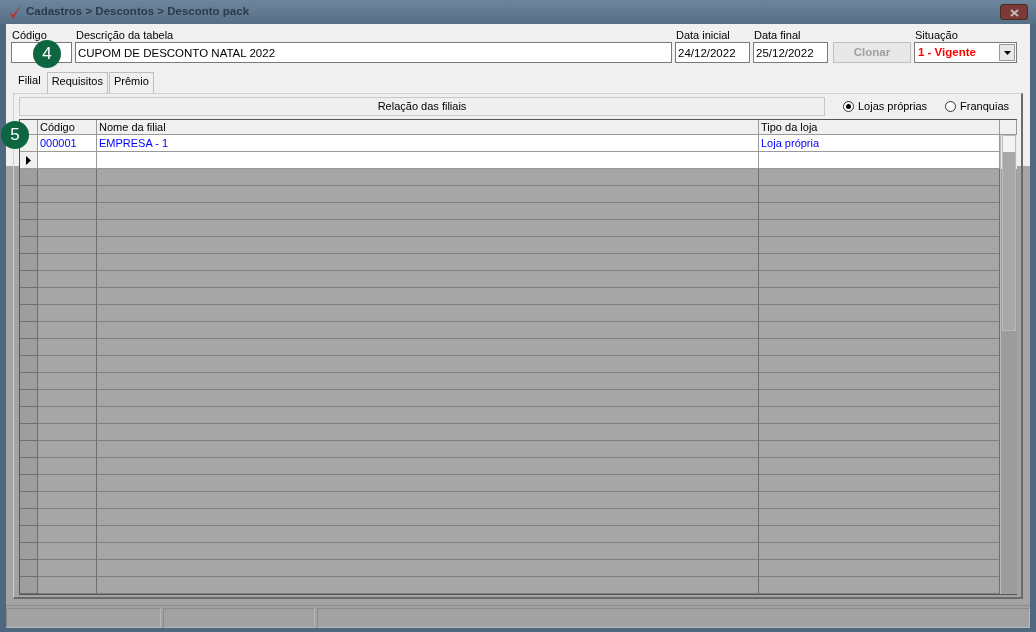 The width and height of the screenshot is (1036, 632). I want to click on step-number-tooltip: 4, so click(47, 54).